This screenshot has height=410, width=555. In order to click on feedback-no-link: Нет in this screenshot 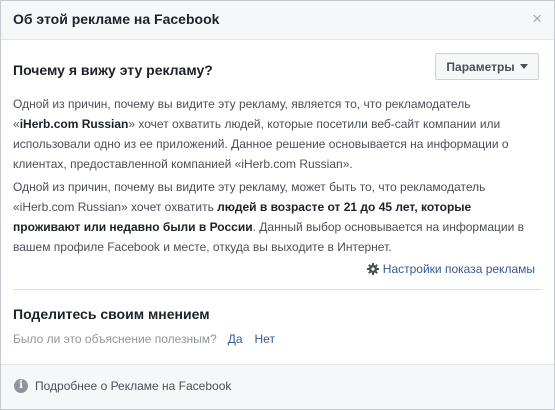, I will do `click(265, 339)`.